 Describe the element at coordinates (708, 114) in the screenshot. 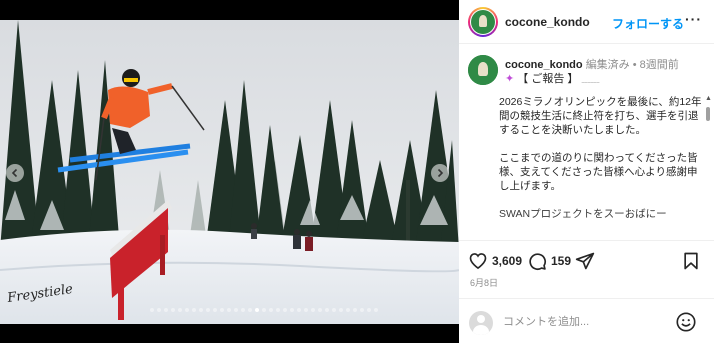

I see `scroll-thumb` at that location.